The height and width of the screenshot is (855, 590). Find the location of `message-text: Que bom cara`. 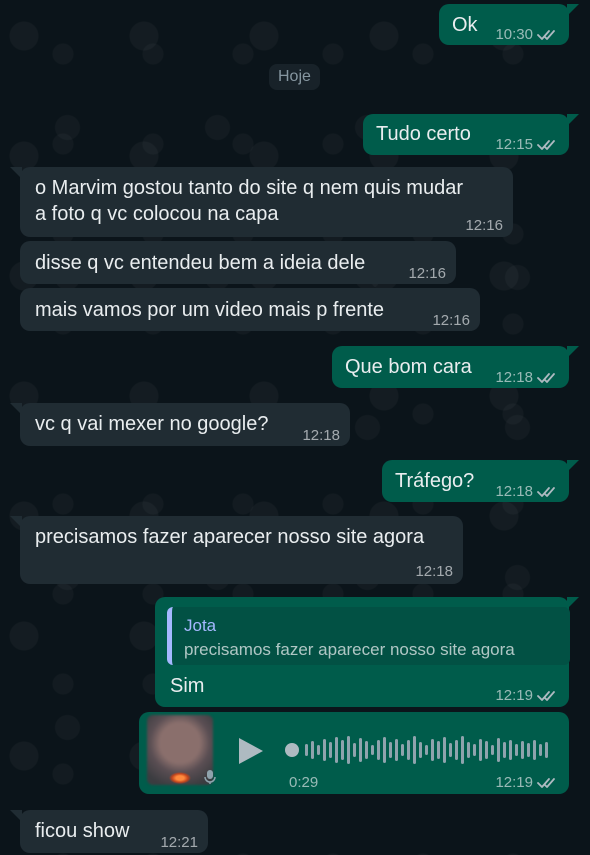

message-text: Que bom cara is located at coordinates (408, 367).